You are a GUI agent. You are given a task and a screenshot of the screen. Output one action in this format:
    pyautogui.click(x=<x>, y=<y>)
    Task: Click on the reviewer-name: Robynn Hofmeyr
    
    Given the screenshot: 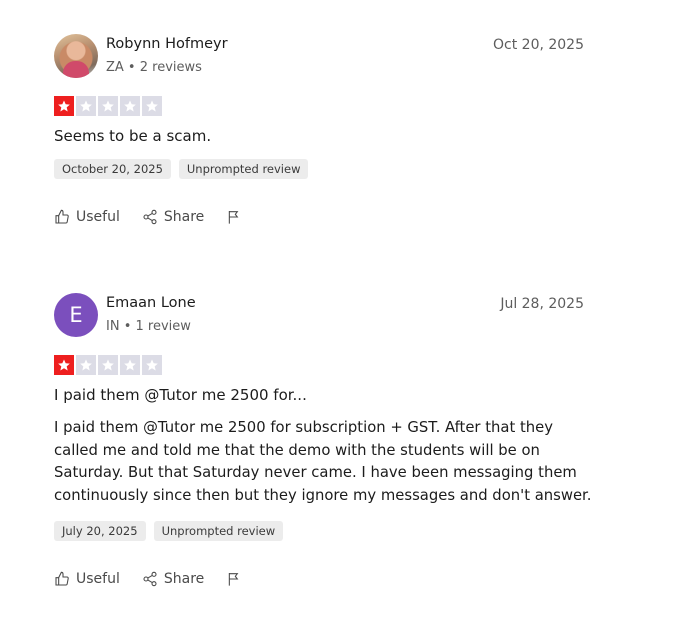 What is the action you would take?
    pyautogui.click(x=167, y=44)
    